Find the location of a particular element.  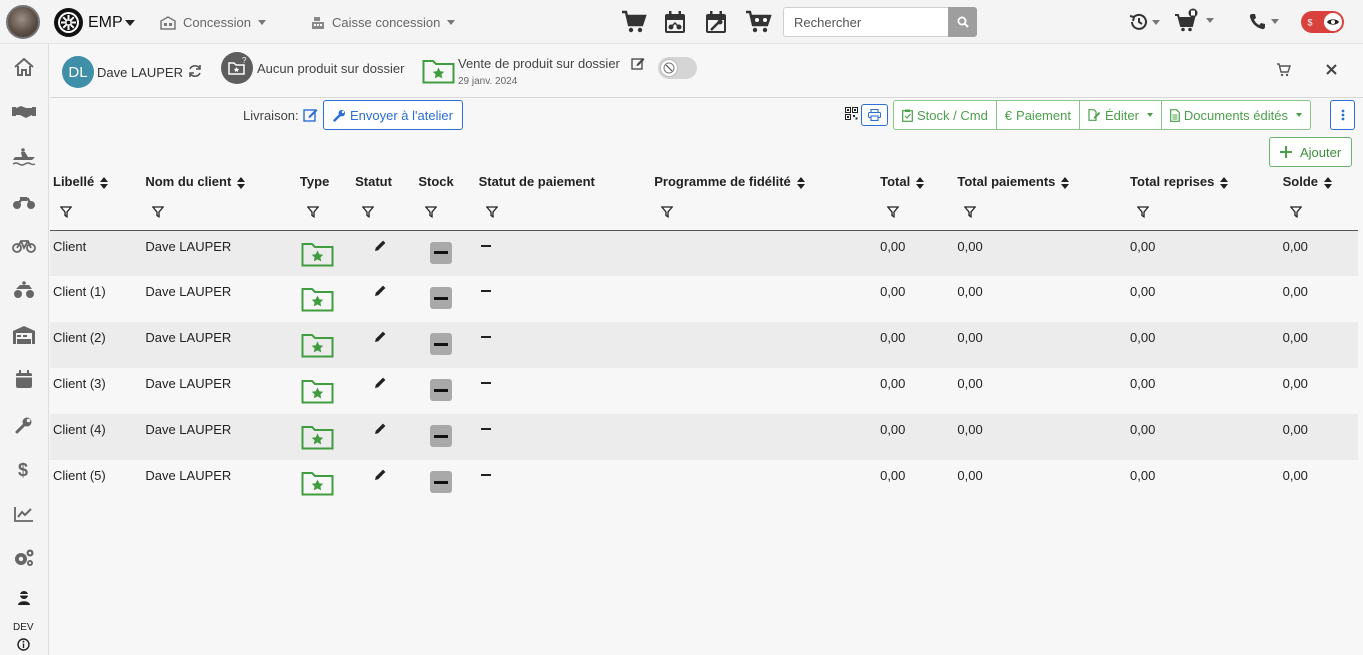

phone-menu is located at coordinates (1264, 21).